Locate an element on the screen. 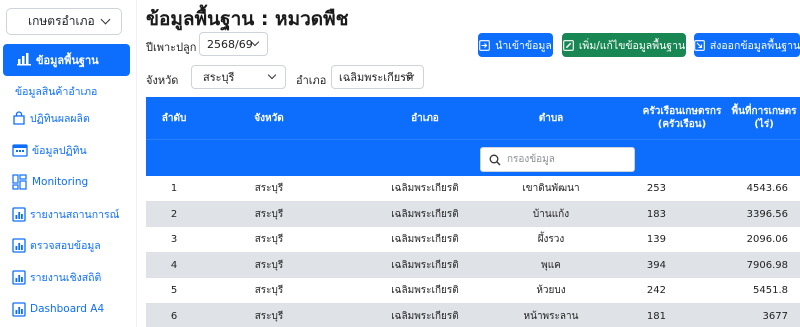 The image size is (800, 327). page-title: ข้อมูลพื้นฐาน : หมวดพืช is located at coordinates (247, 19).